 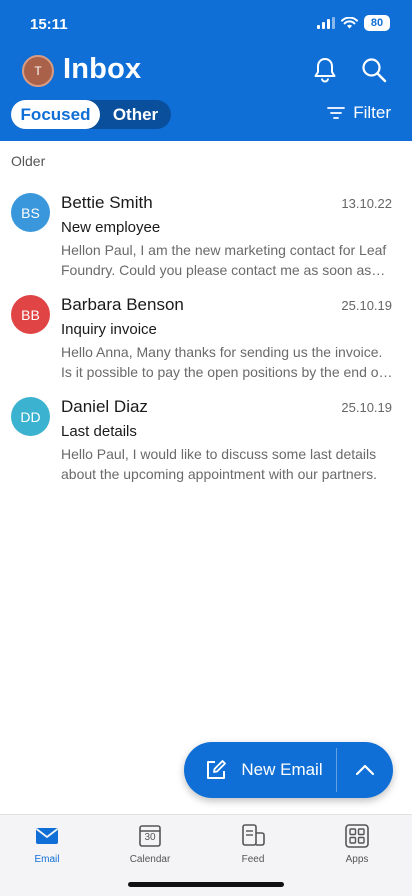 I want to click on nav-item-email: Email, so click(x=47, y=845).